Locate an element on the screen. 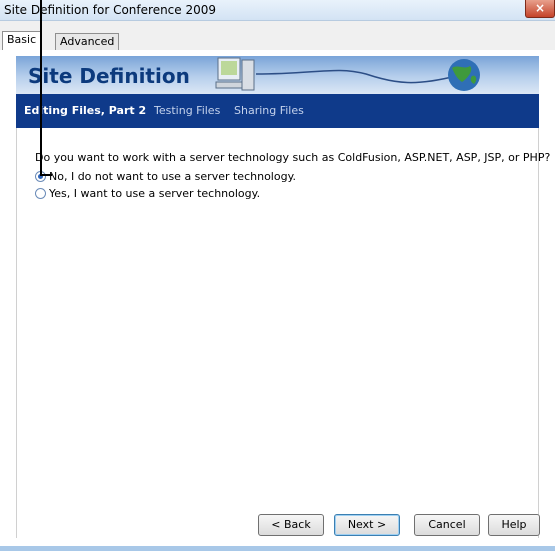 The width and height of the screenshot is (555, 551). computer-icon is located at coordinates (235, 74).